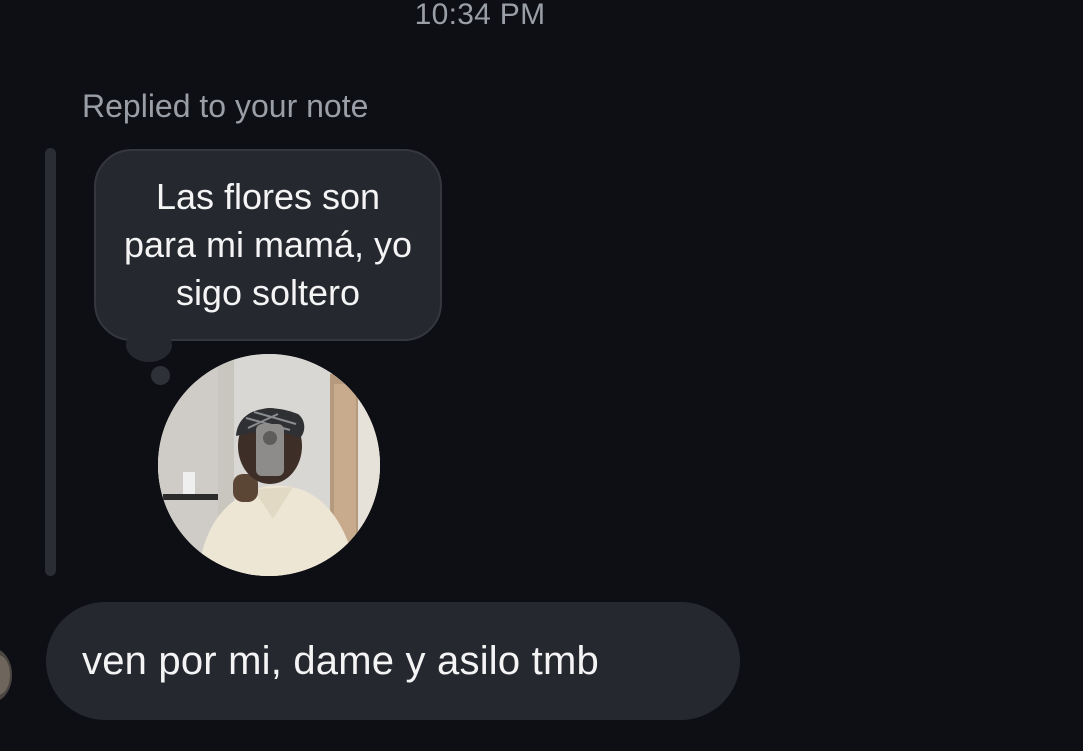 The height and width of the screenshot is (751, 1083). What do you see at coordinates (50, 362) in the screenshot?
I see `reply-indicator-bar` at bounding box center [50, 362].